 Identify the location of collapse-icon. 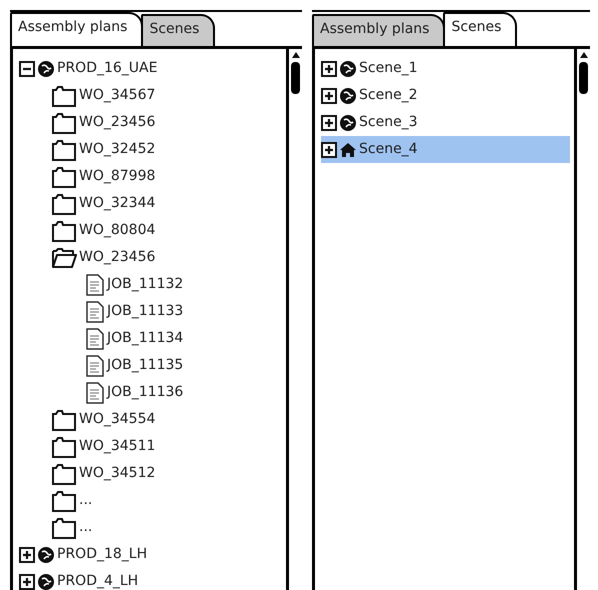
(27, 68).